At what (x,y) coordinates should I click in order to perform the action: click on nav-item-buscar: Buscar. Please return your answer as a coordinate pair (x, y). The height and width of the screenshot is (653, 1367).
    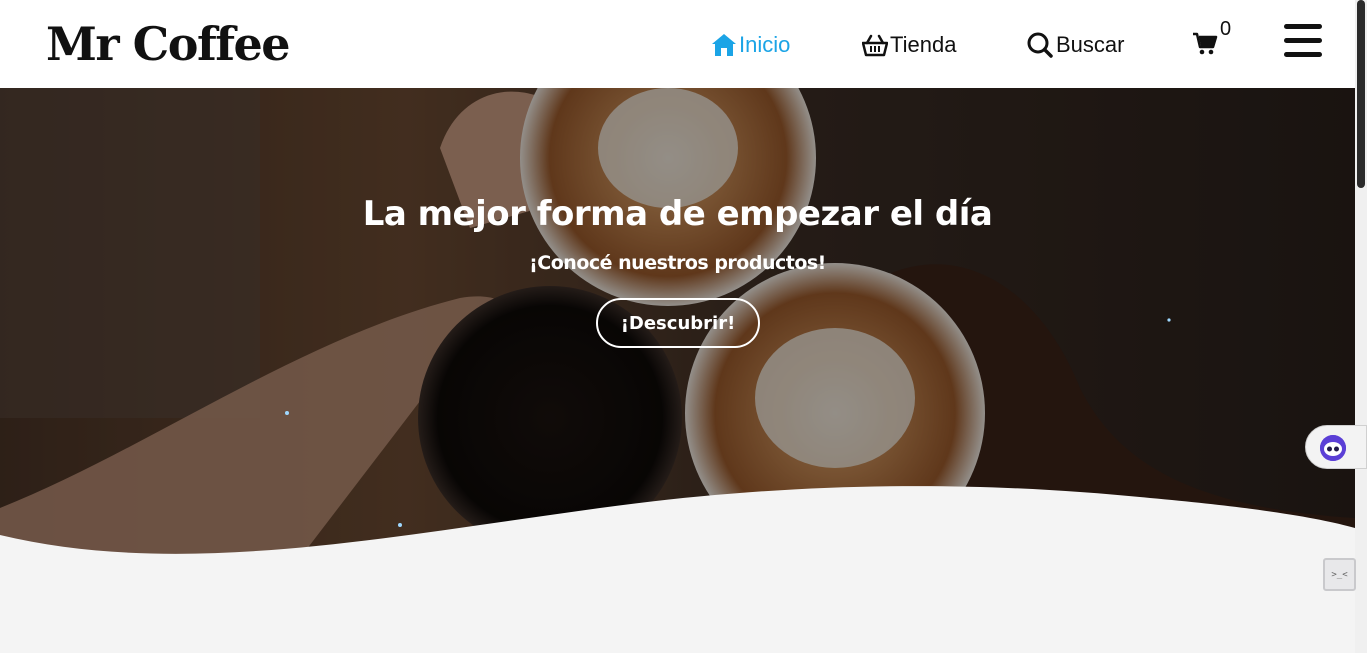
    Looking at the image, I should click on (1075, 45).